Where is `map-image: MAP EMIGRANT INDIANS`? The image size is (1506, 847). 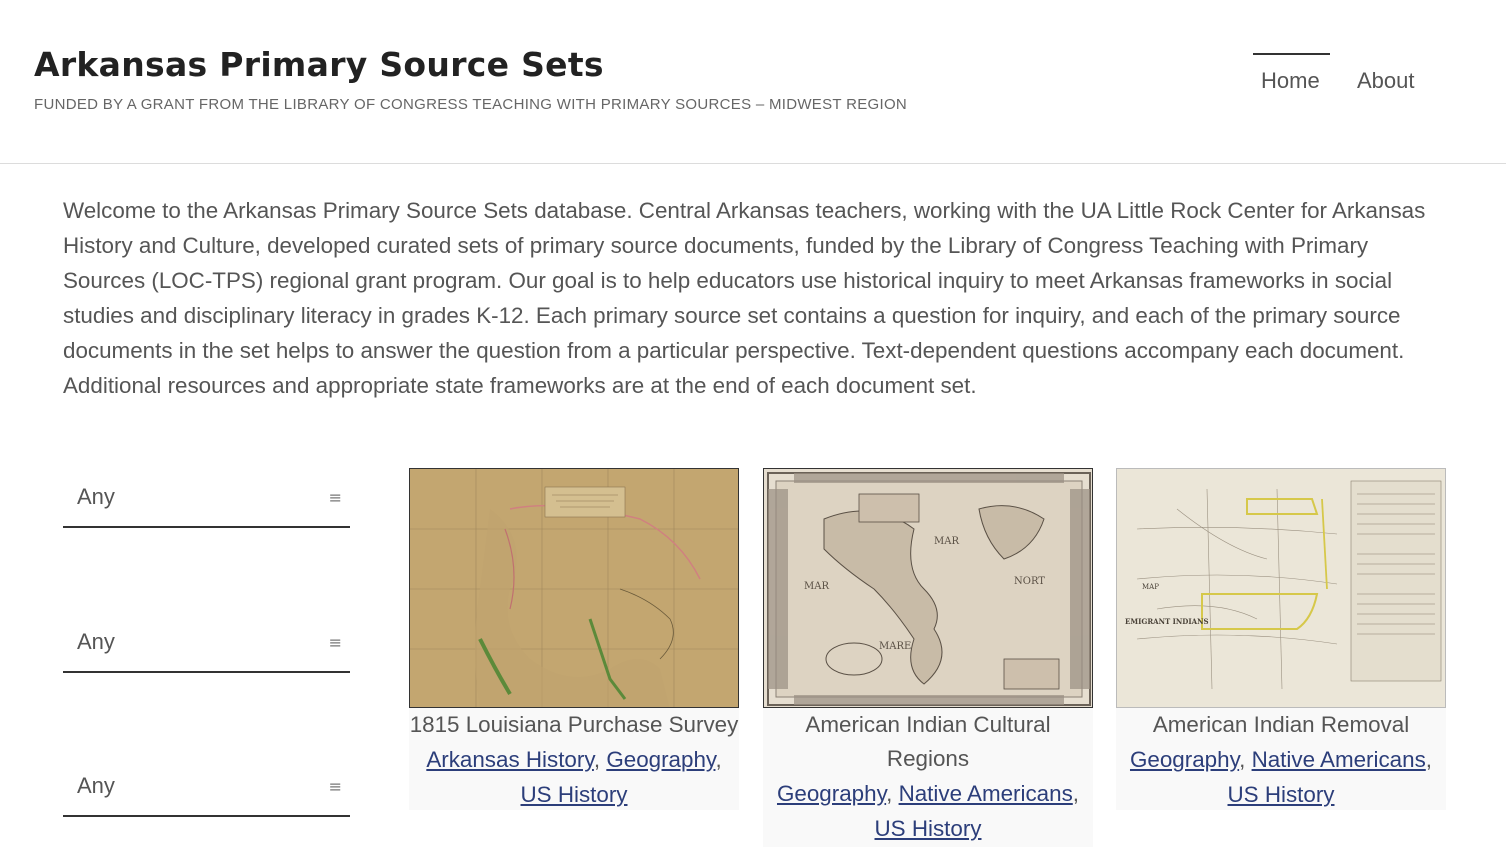 map-image: MAP EMIGRANT INDIANS is located at coordinates (1281, 588).